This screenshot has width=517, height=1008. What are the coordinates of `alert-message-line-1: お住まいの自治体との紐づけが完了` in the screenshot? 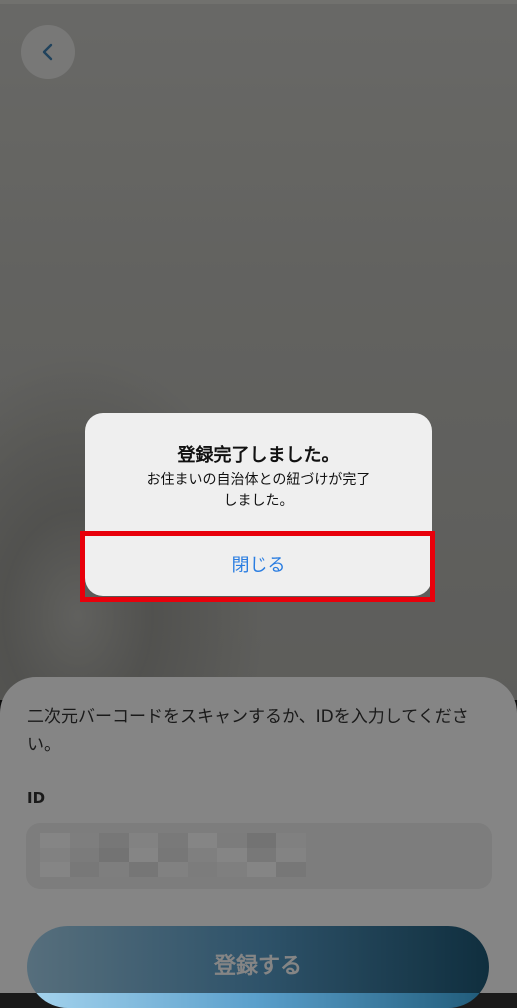 It's located at (258, 480).